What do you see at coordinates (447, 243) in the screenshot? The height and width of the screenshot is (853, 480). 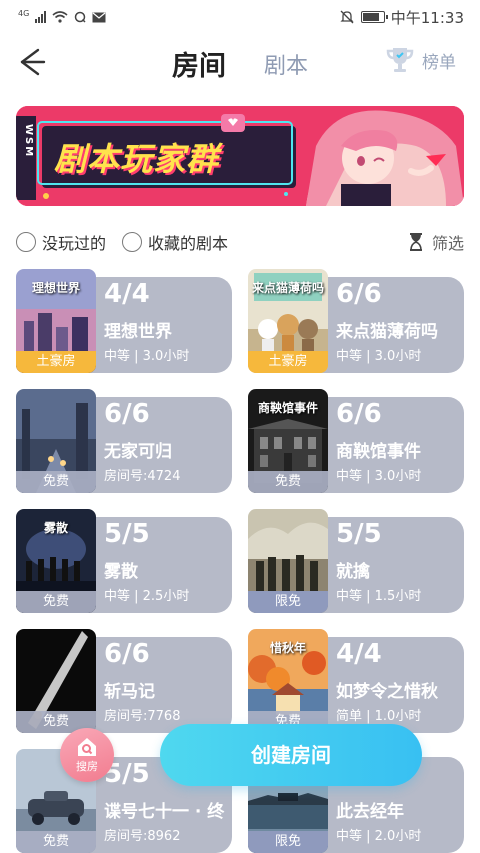 I see `filter-label: 筛选` at bounding box center [447, 243].